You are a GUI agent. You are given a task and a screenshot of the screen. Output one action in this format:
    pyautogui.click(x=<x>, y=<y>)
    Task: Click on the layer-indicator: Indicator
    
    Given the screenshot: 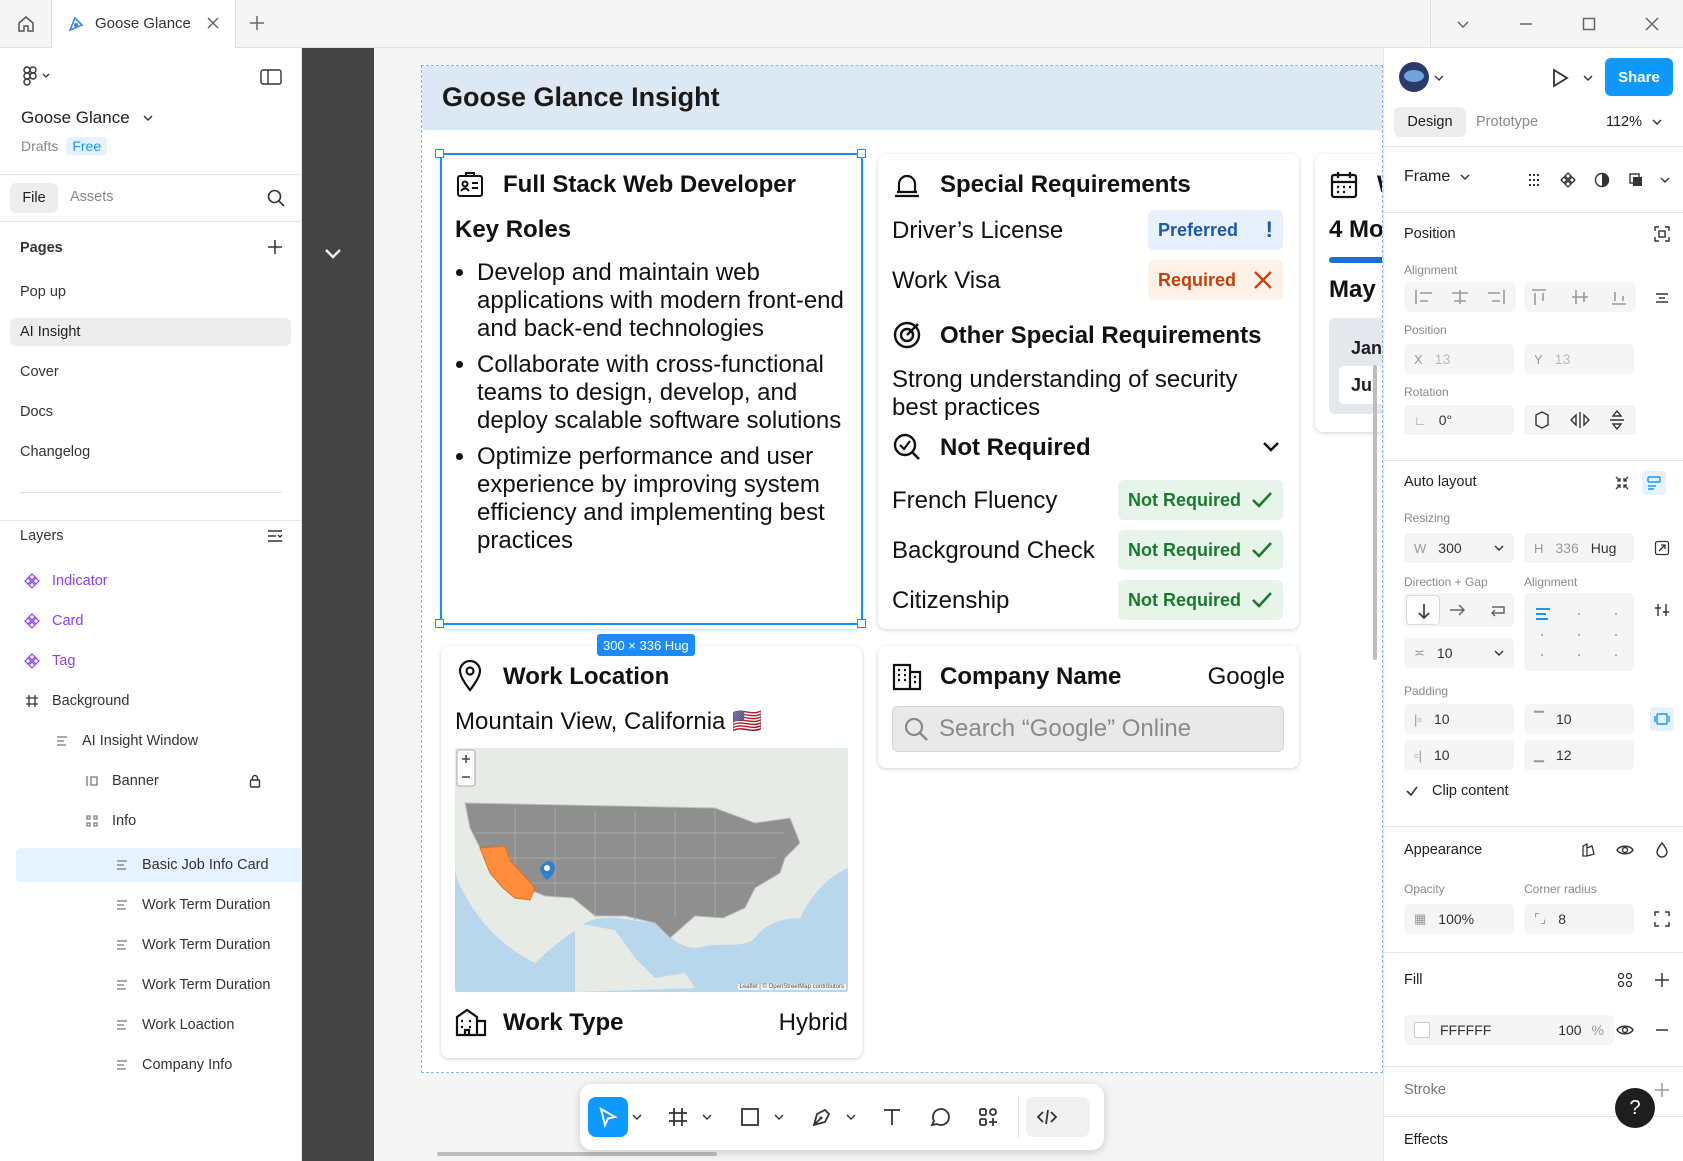 What is the action you would take?
    pyautogui.click(x=65, y=581)
    